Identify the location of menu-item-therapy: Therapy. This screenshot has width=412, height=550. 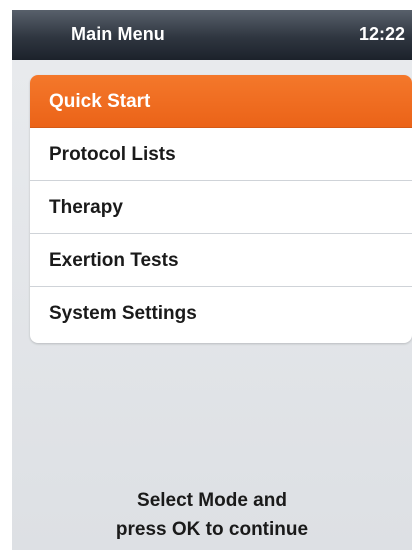
(221, 207).